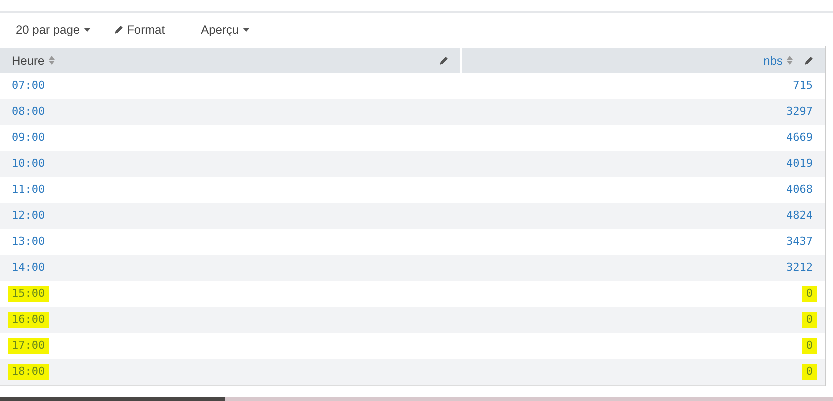 The image size is (833, 401). Describe the element at coordinates (800, 216) in the screenshot. I see `count-cell-text: 4824` at that location.